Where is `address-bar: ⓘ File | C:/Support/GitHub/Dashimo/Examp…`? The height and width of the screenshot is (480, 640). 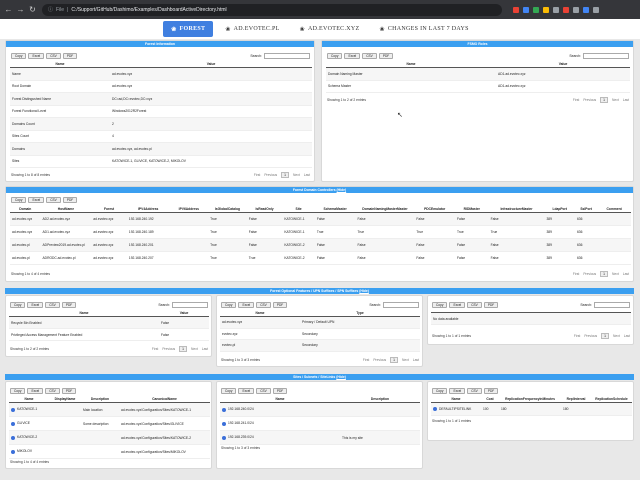
address-bar: ⓘ File | C:/Support/GitHub/Dashimo/Examp… is located at coordinates (272, 9).